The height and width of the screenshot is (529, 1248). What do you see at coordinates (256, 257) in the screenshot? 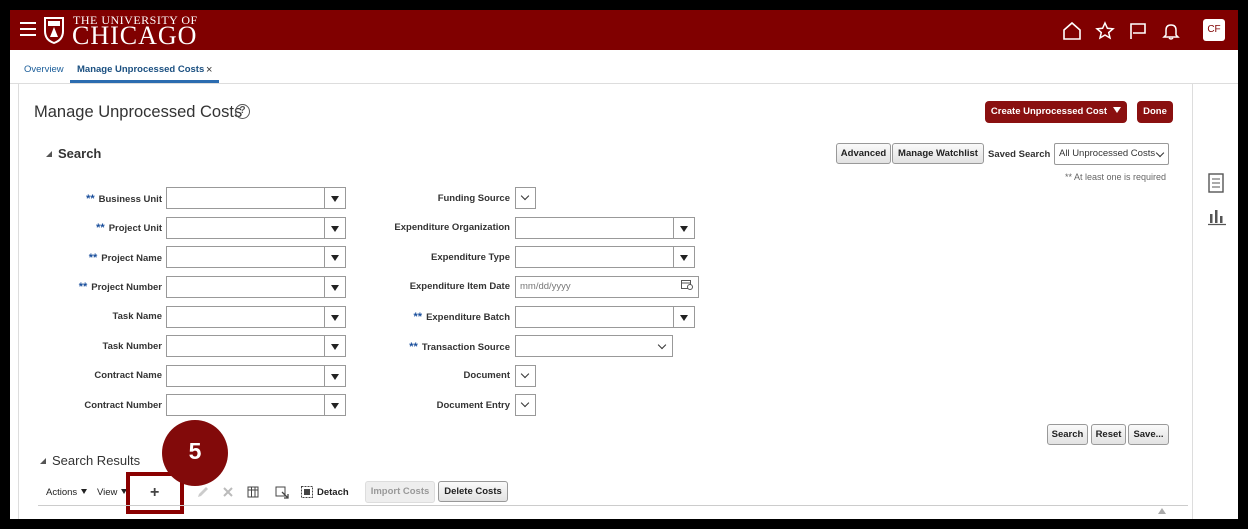
I see `project-name-input` at bounding box center [256, 257].